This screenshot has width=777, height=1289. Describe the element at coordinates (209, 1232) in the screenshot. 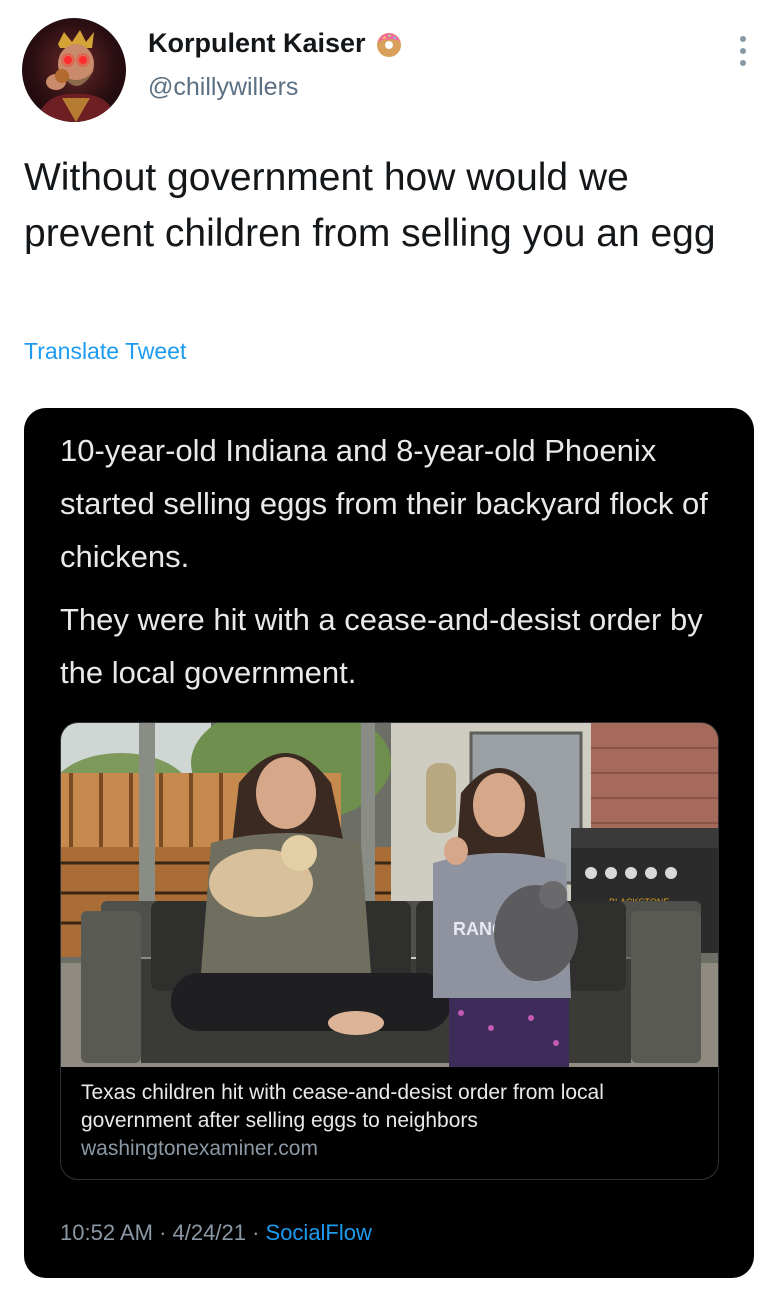

I see `quoted-date: 4/24/21` at that location.